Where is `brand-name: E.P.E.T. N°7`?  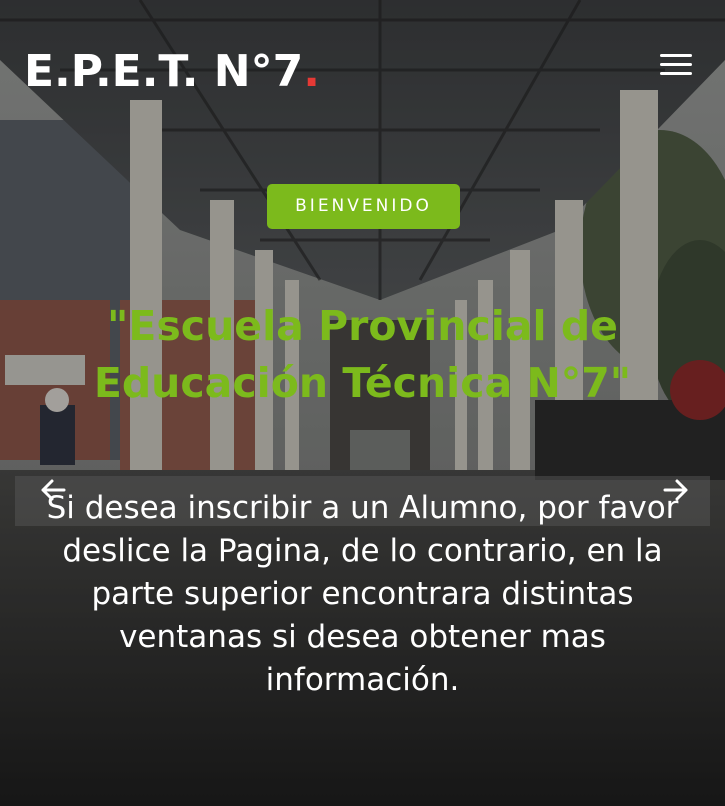 brand-name: E.P.E.T. N°7 is located at coordinates (164, 71).